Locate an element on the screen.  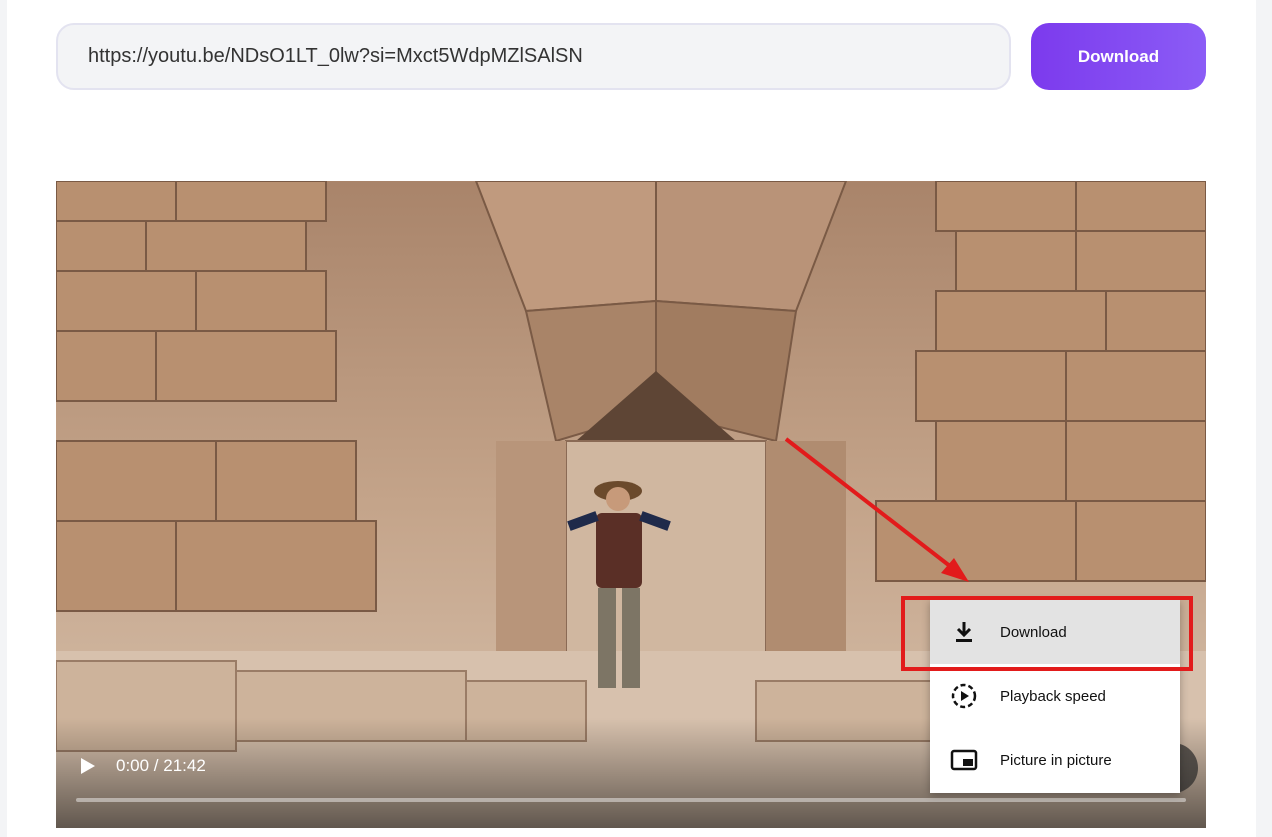
menu-item-playback-speed: Playback speed is located at coordinates (1055, 696).